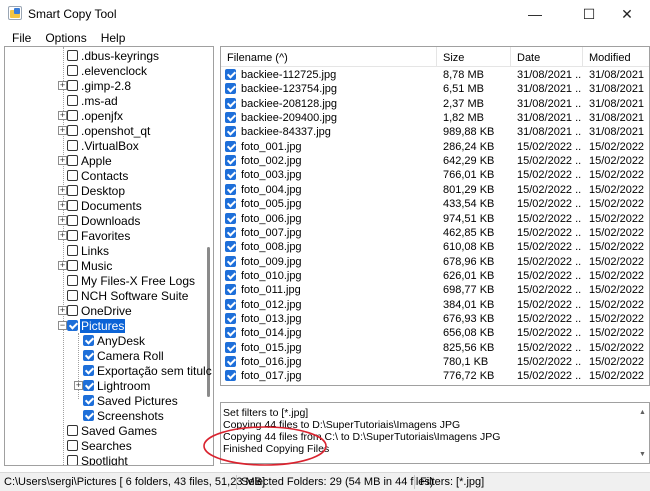 This screenshot has width=650, height=491. Describe the element at coordinates (95, 85) in the screenshot. I see `tree-item: + .gimp-2.8` at that location.